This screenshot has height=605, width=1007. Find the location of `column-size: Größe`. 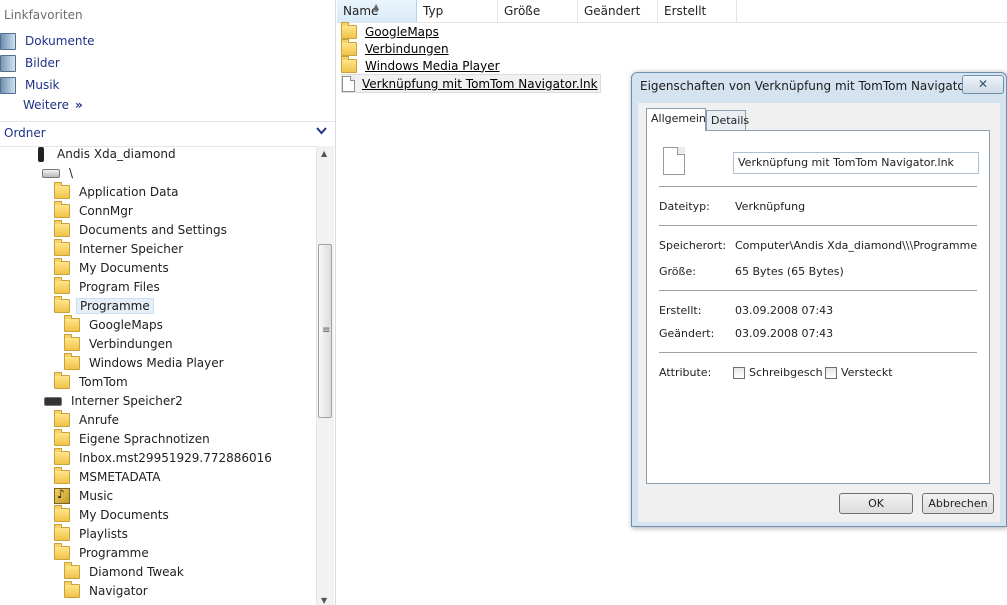

column-size: Größe is located at coordinates (538, 11).